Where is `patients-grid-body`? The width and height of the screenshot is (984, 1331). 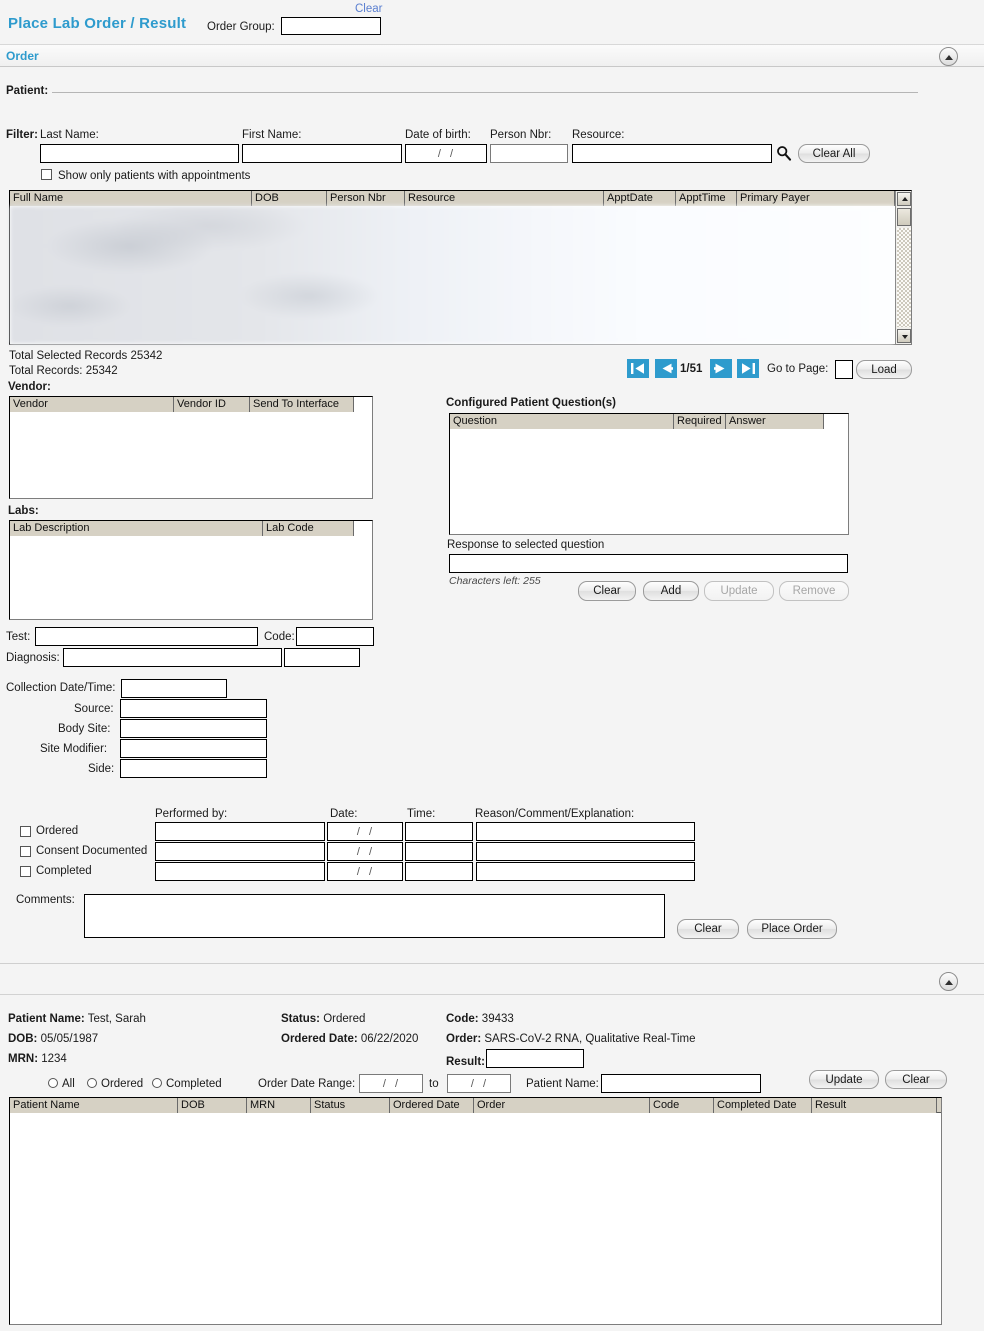
patients-grid-body is located at coordinates (460, 275).